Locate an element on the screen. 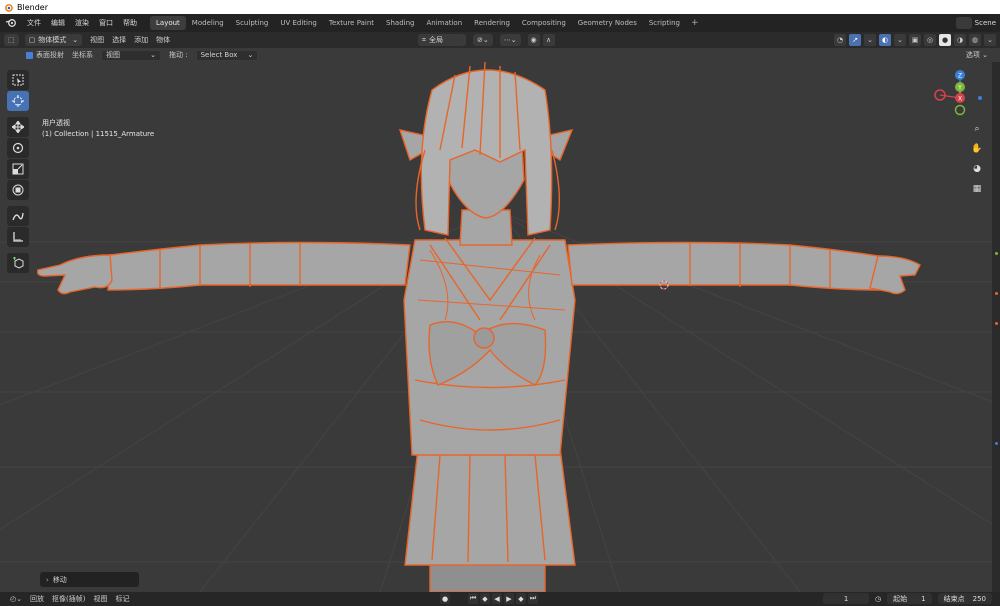 This screenshot has width=1000, height=606. tab-compositing: Compositing is located at coordinates (544, 23).